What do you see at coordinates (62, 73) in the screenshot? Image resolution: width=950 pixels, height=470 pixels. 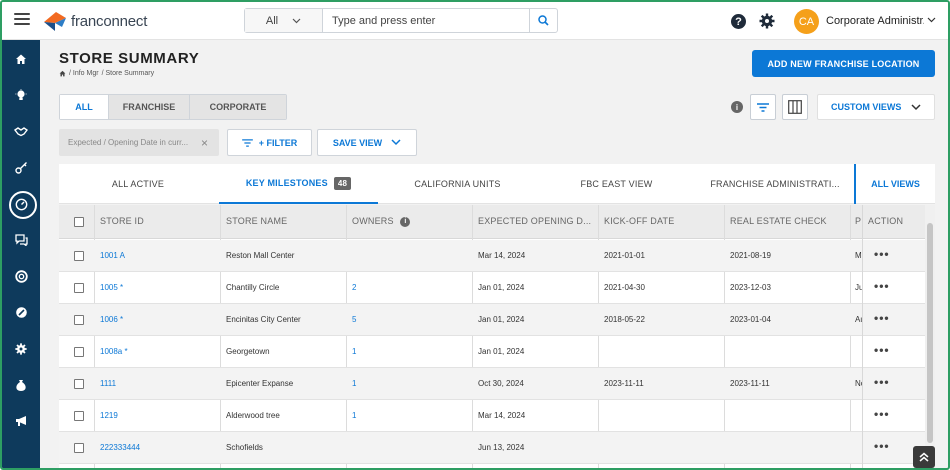 I see `home-icon` at bounding box center [62, 73].